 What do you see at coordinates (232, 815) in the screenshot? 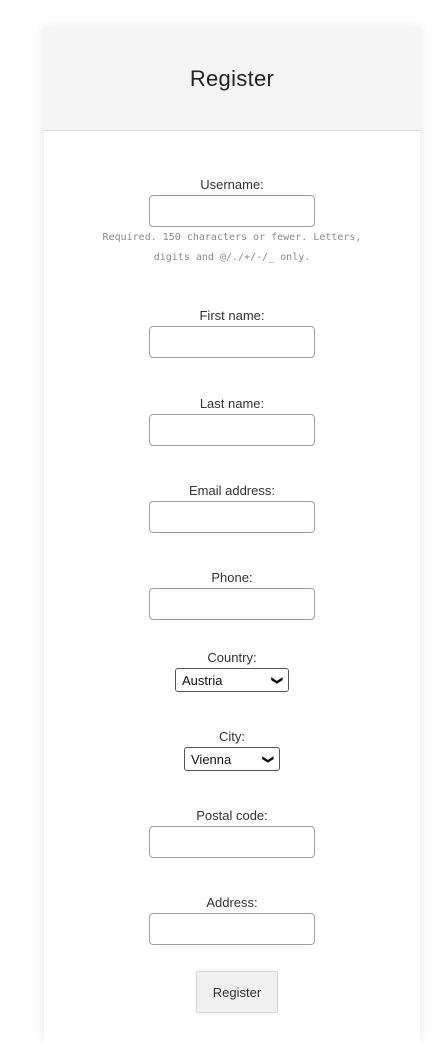
I see `postal-code-label: Postal code:` at bounding box center [232, 815].